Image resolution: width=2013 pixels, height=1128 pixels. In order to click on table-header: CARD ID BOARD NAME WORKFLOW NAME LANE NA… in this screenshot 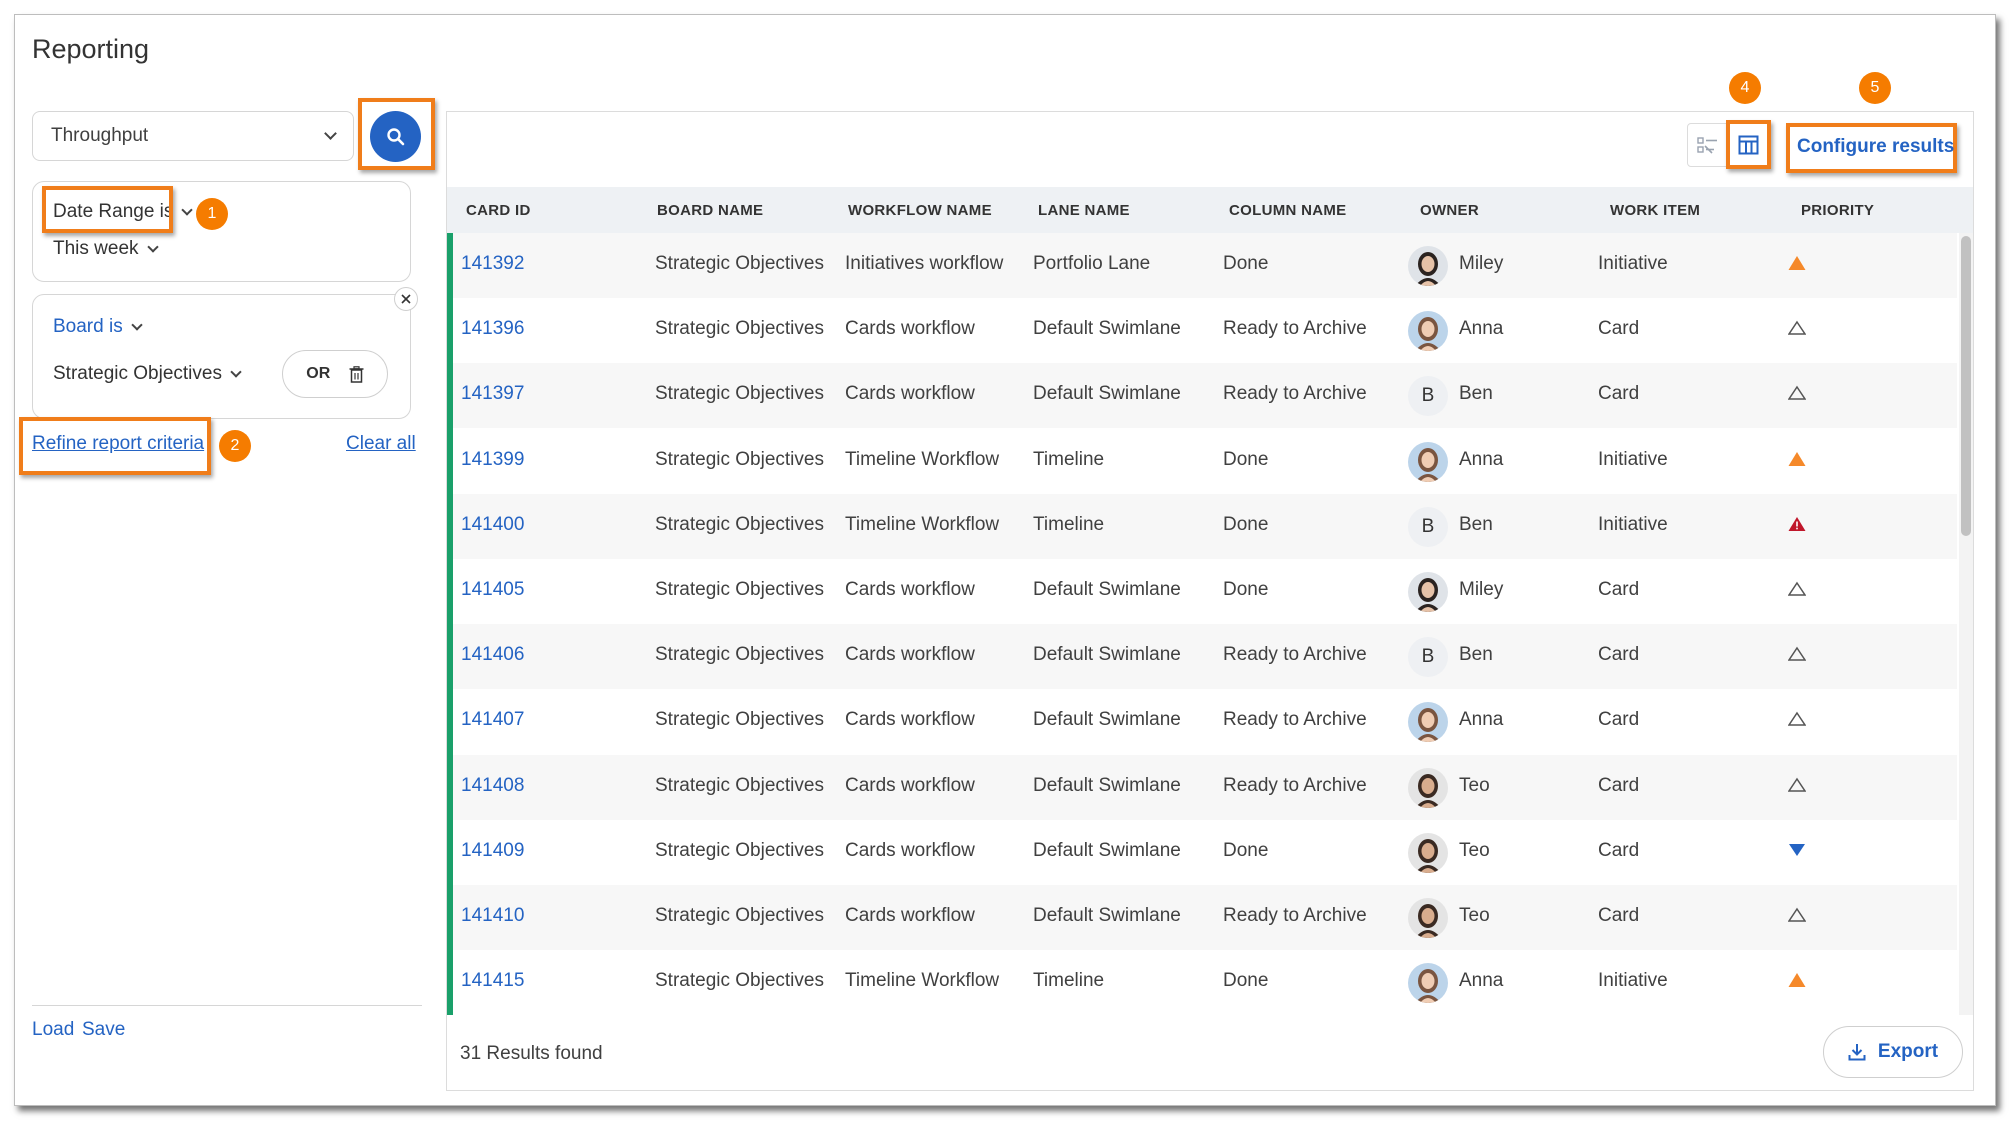, I will do `click(1210, 210)`.